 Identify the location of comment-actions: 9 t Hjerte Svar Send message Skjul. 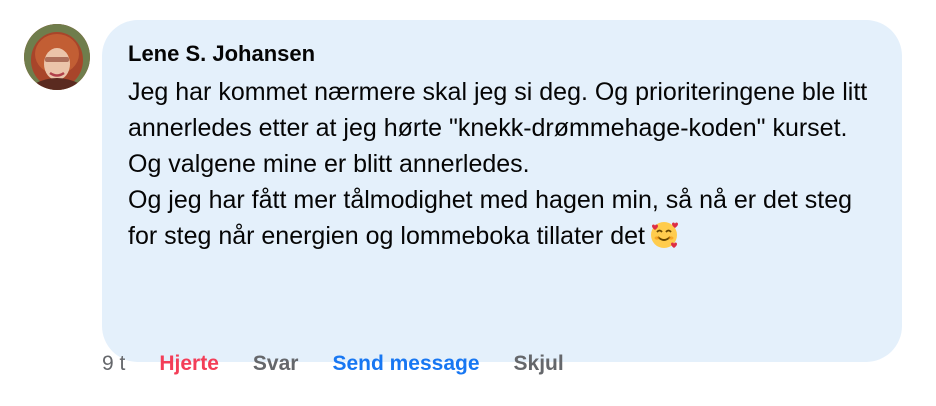
(350, 364).